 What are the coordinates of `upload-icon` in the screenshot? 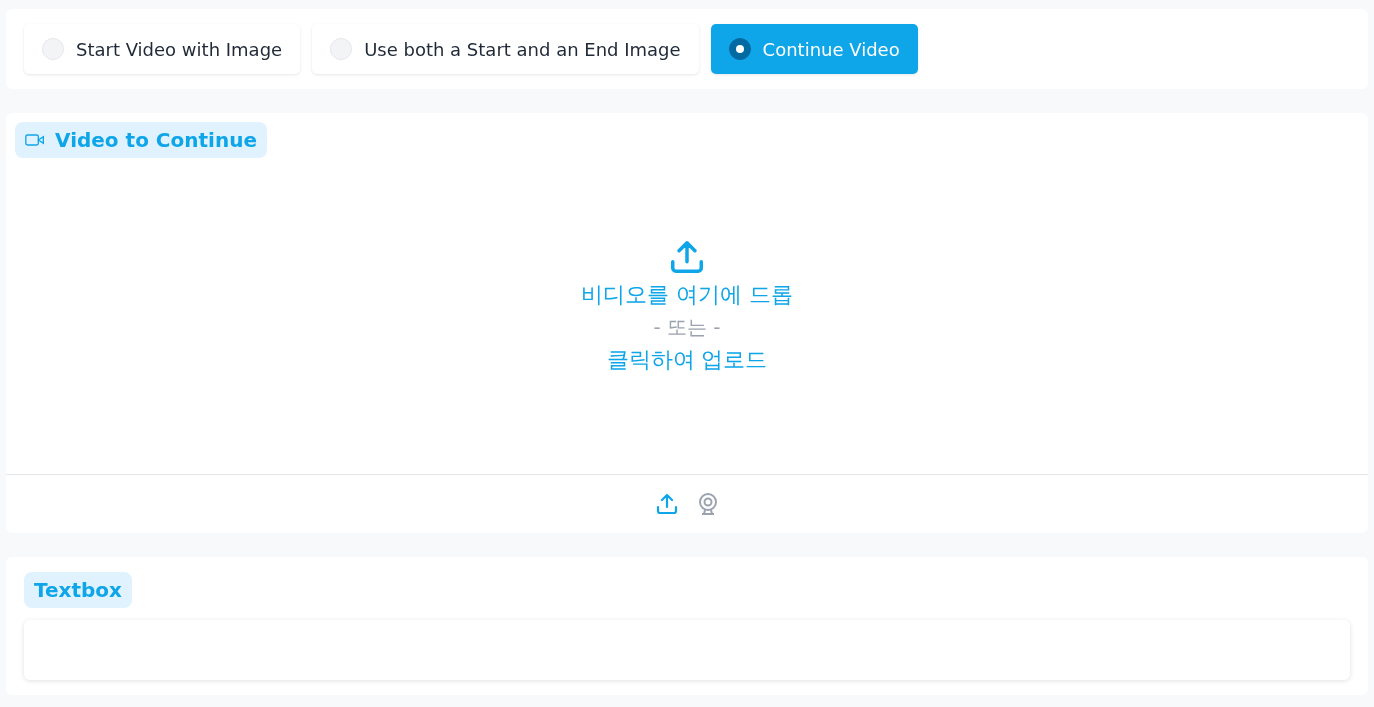 It's located at (667, 504).